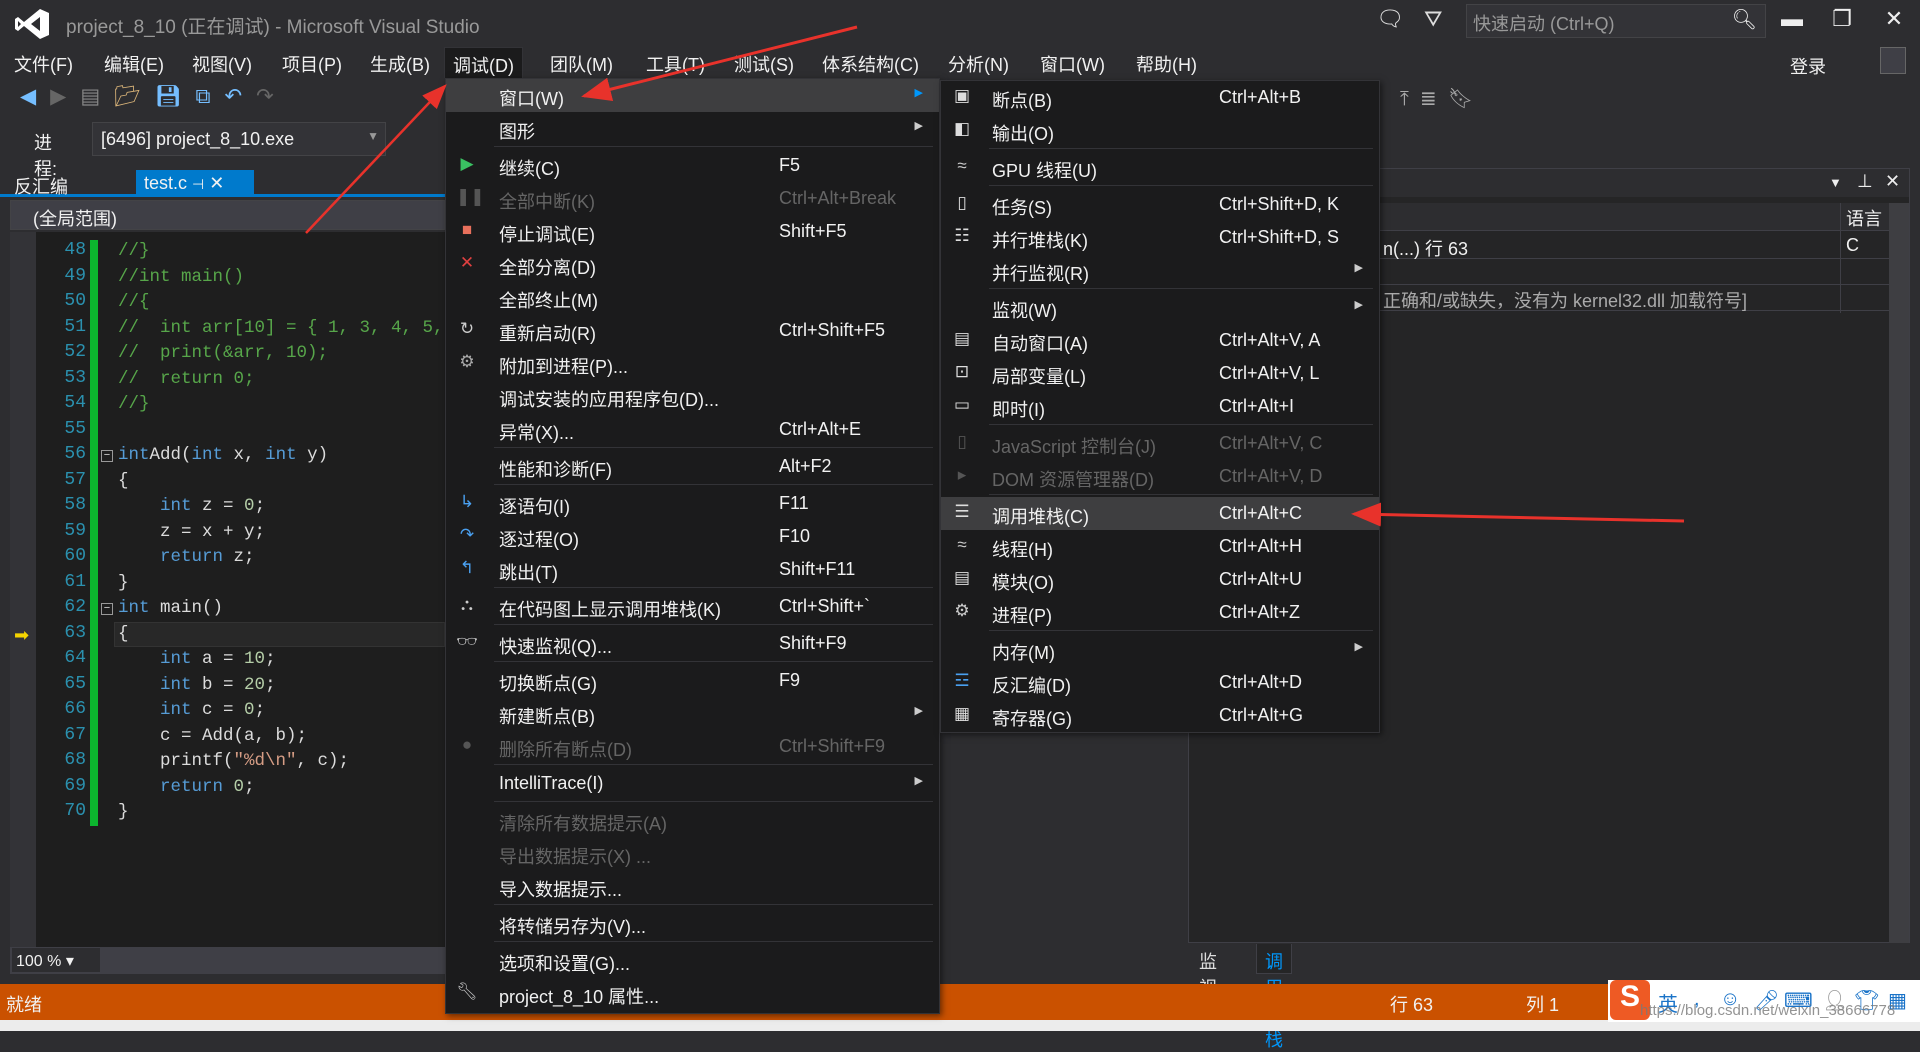  Describe the element at coordinates (692, 429) in the screenshot. I see `menu-item: 异常(X)... Ctrl+Alt+E` at that location.